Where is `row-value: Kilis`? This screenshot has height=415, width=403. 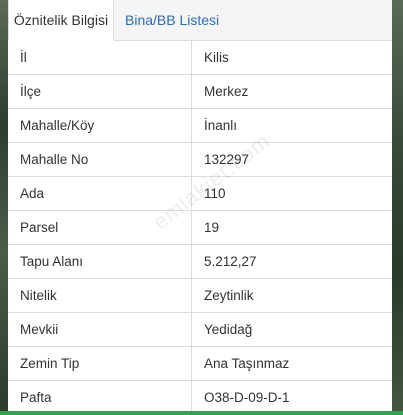 row-value: Kilis is located at coordinates (216, 57).